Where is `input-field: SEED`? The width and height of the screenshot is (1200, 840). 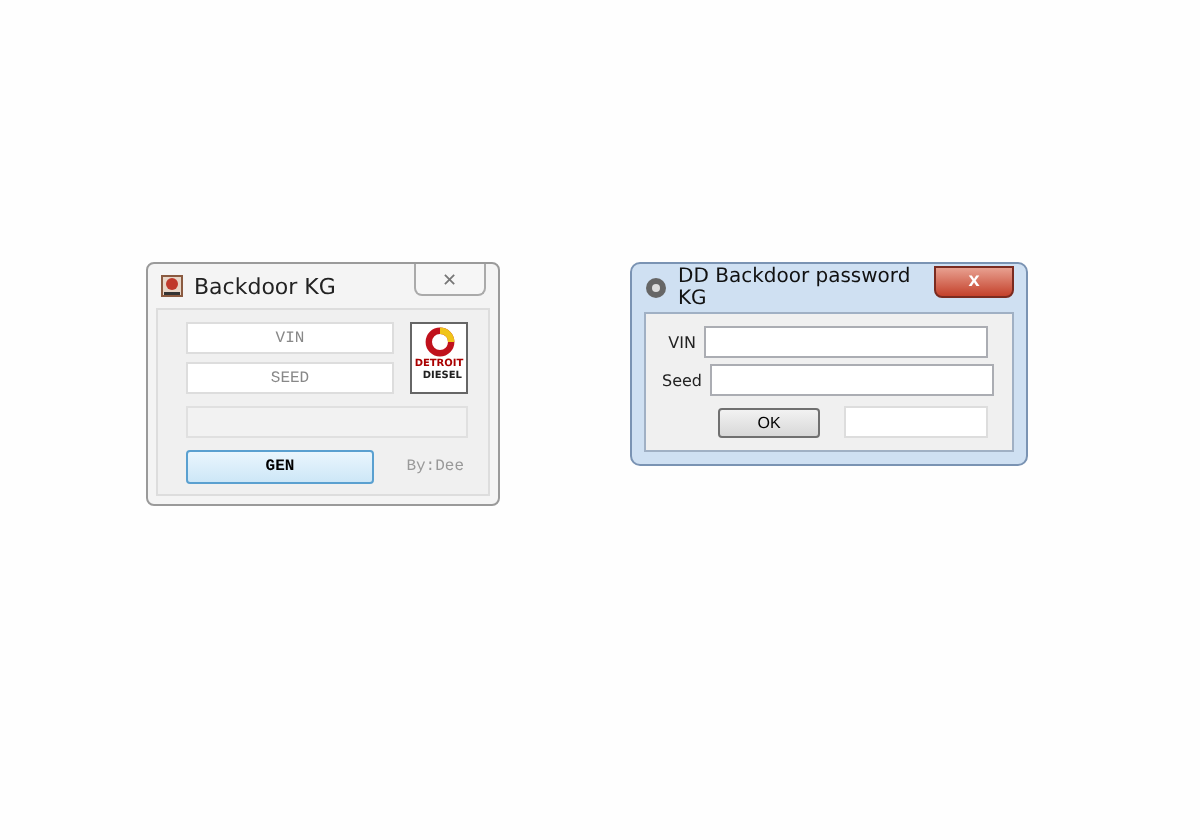 input-field: SEED is located at coordinates (290, 378).